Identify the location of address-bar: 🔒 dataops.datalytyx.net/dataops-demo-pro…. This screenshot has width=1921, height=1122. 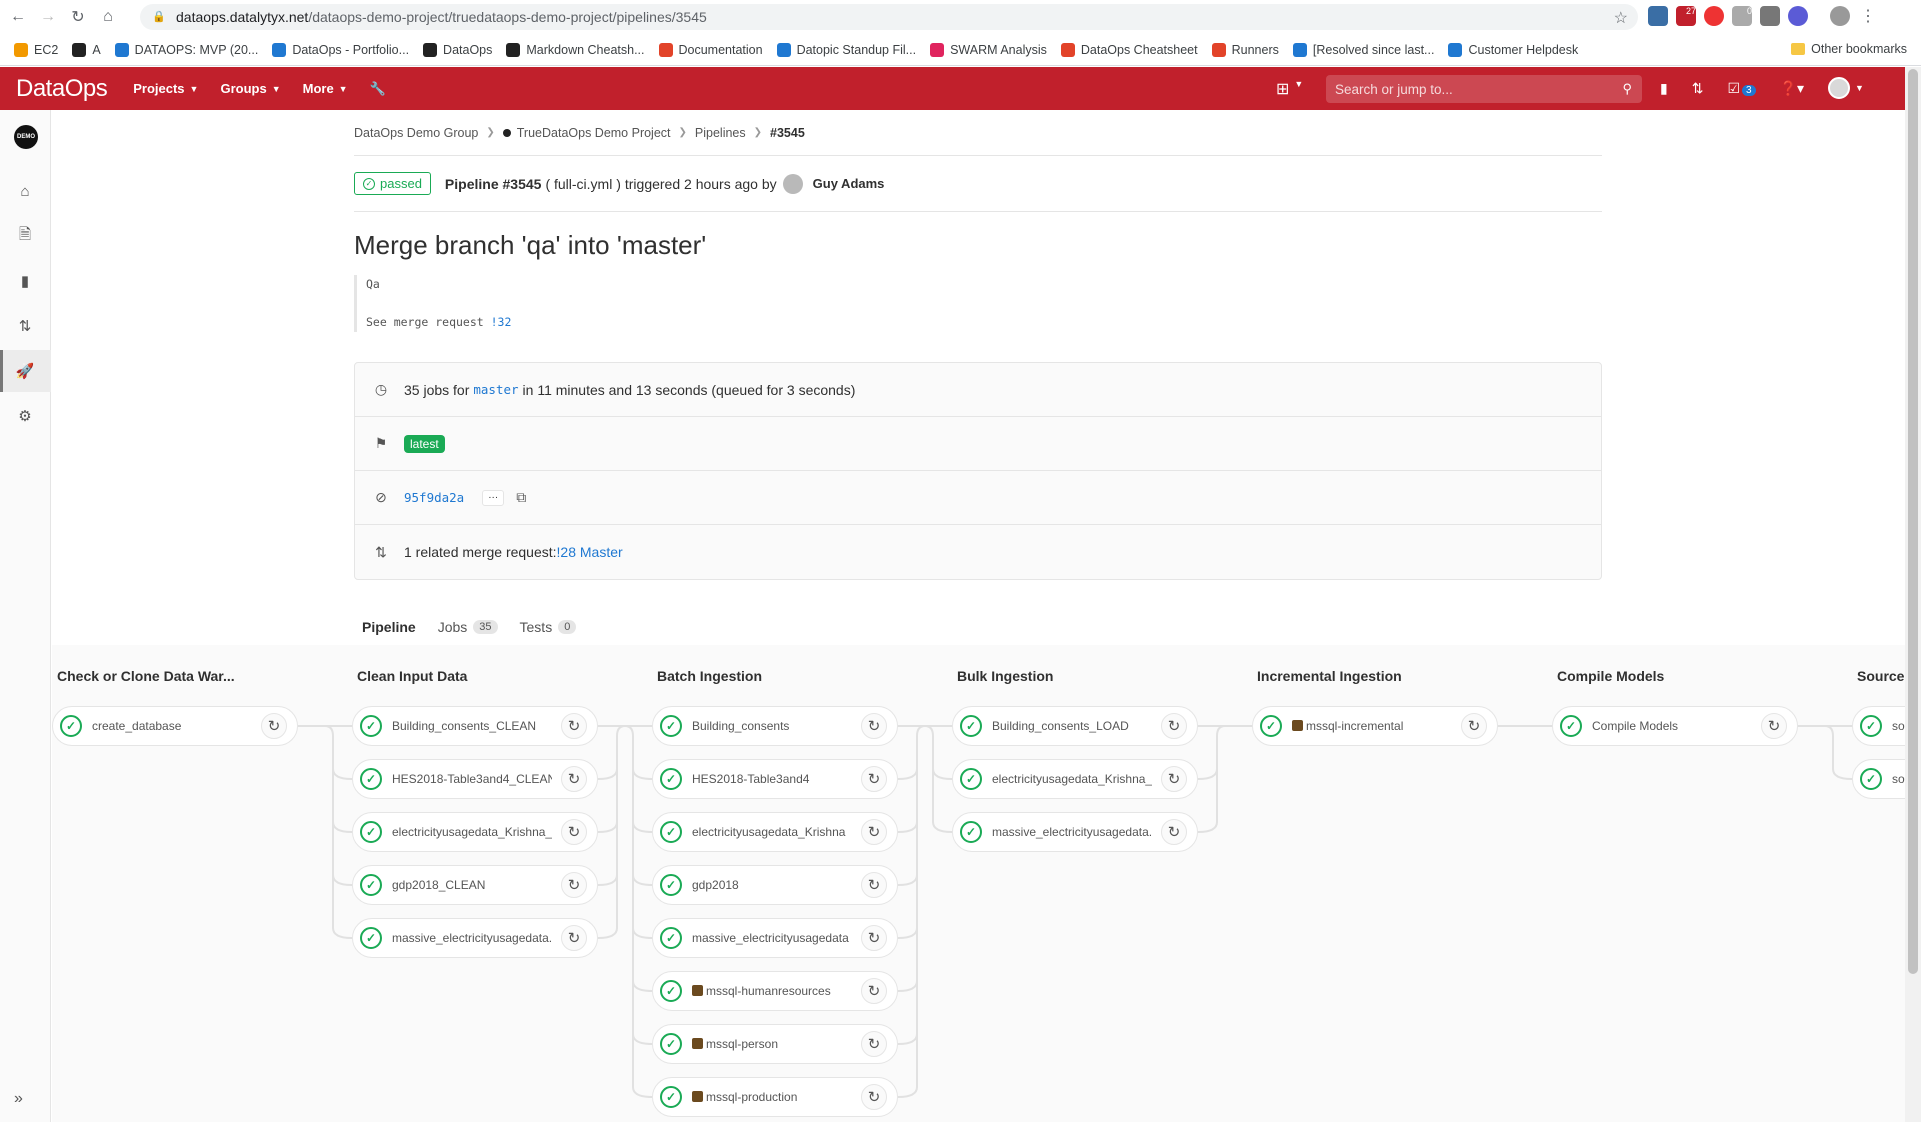
(889, 17).